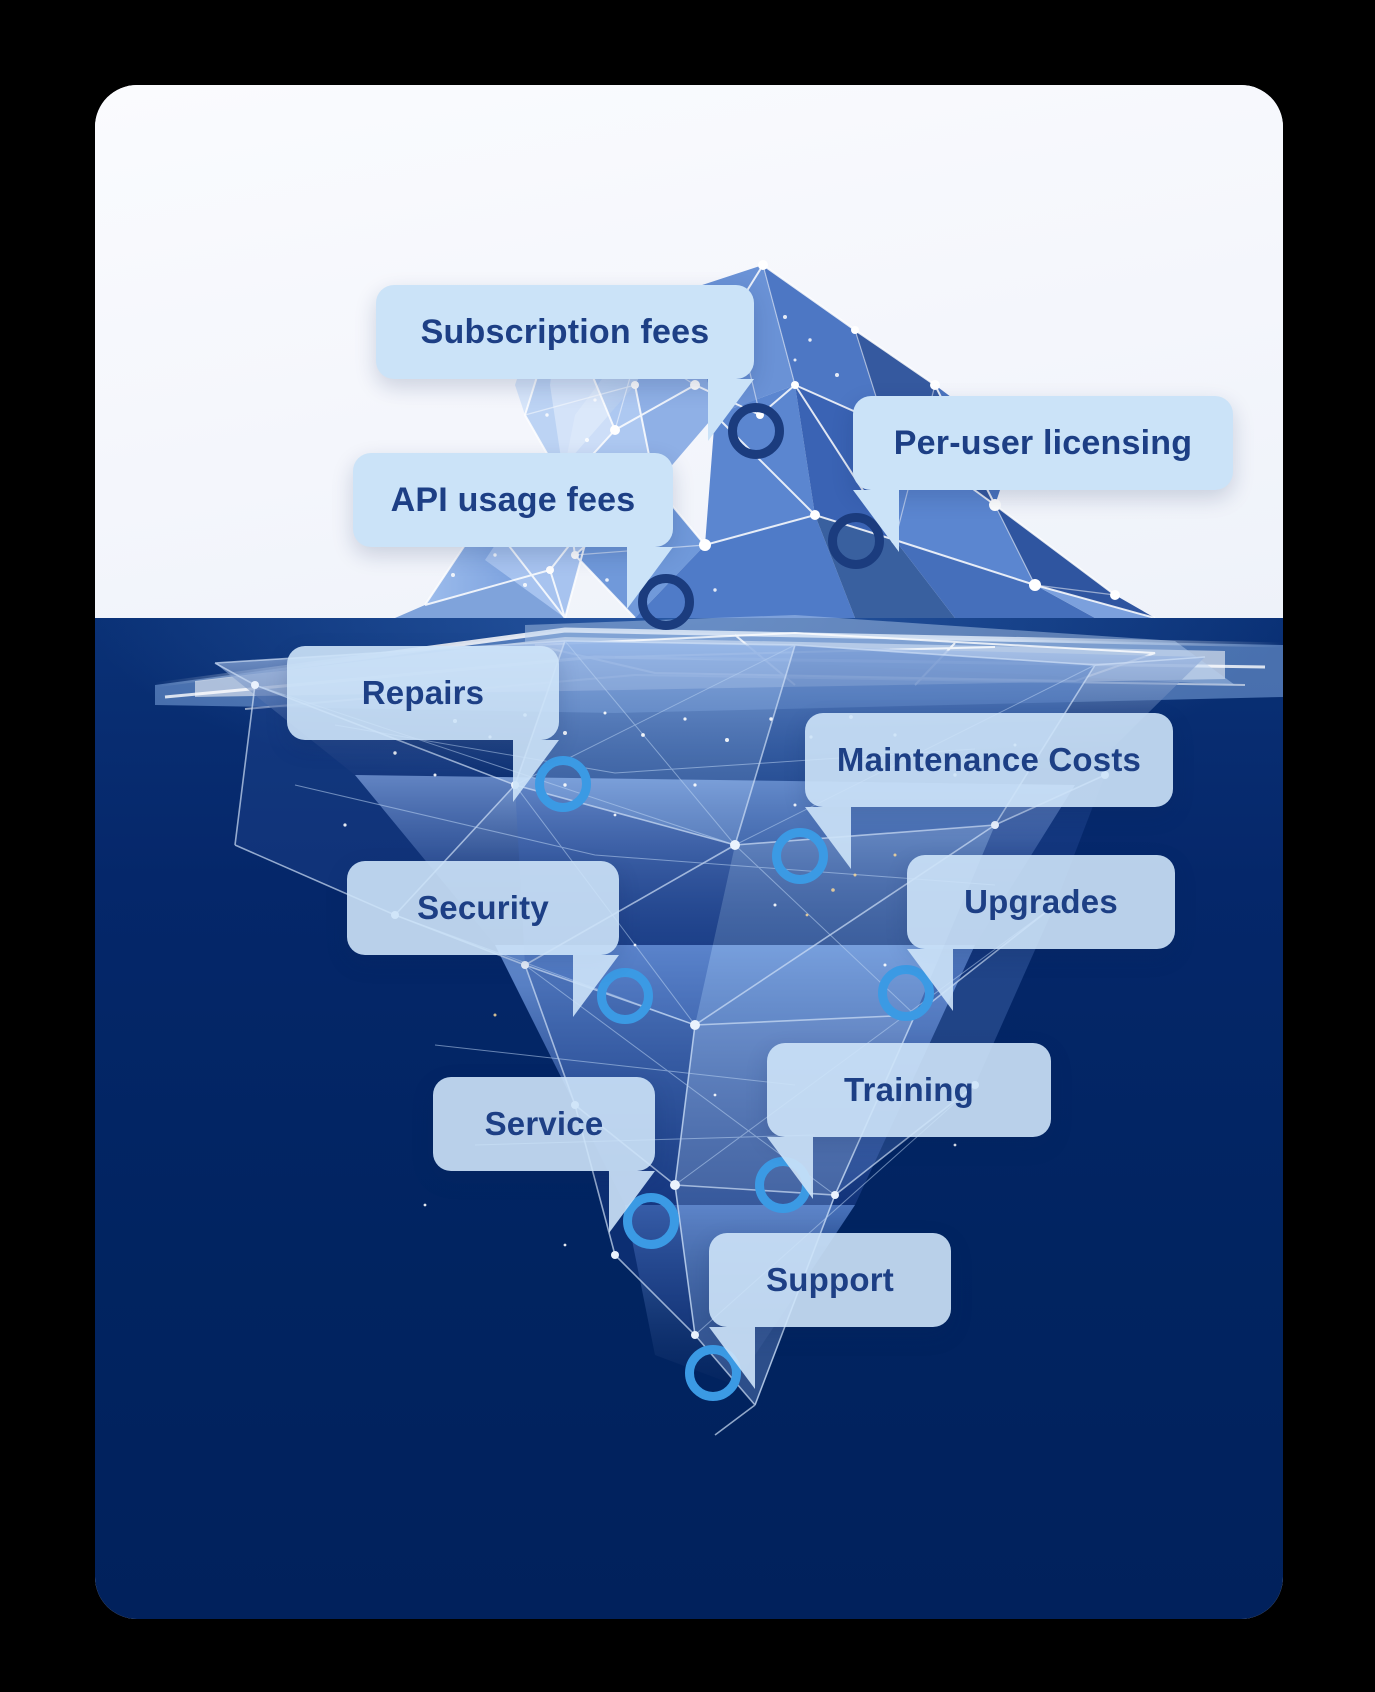 The image size is (1375, 1692). What do you see at coordinates (565, 331) in the screenshot?
I see `label-text-subscription-fees: Subscription fees` at bounding box center [565, 331].